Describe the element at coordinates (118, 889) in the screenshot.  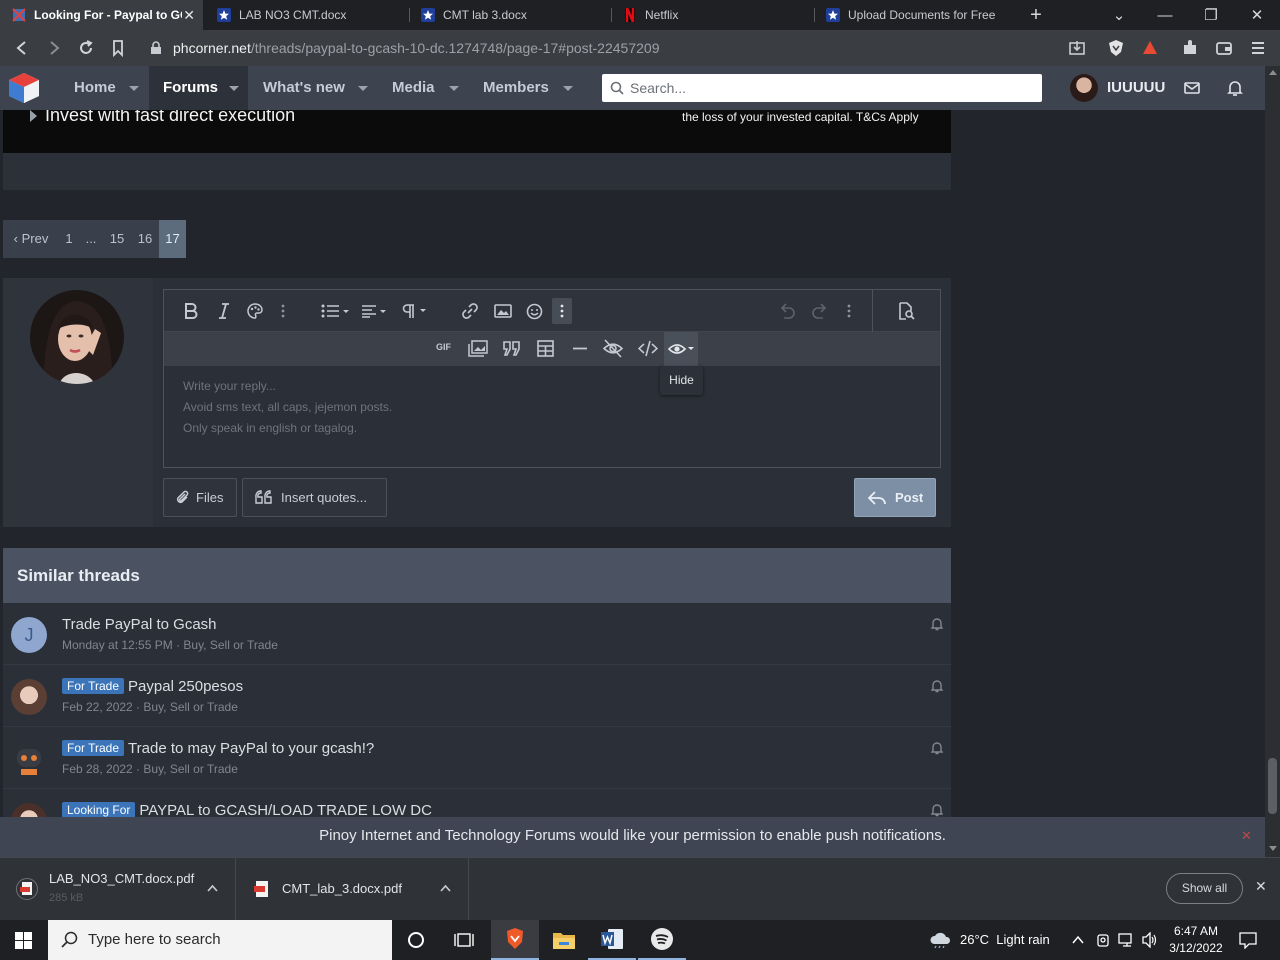
I see `download-item: LAB_NO3_CMT.docx.pdf 285 kB` at that location.